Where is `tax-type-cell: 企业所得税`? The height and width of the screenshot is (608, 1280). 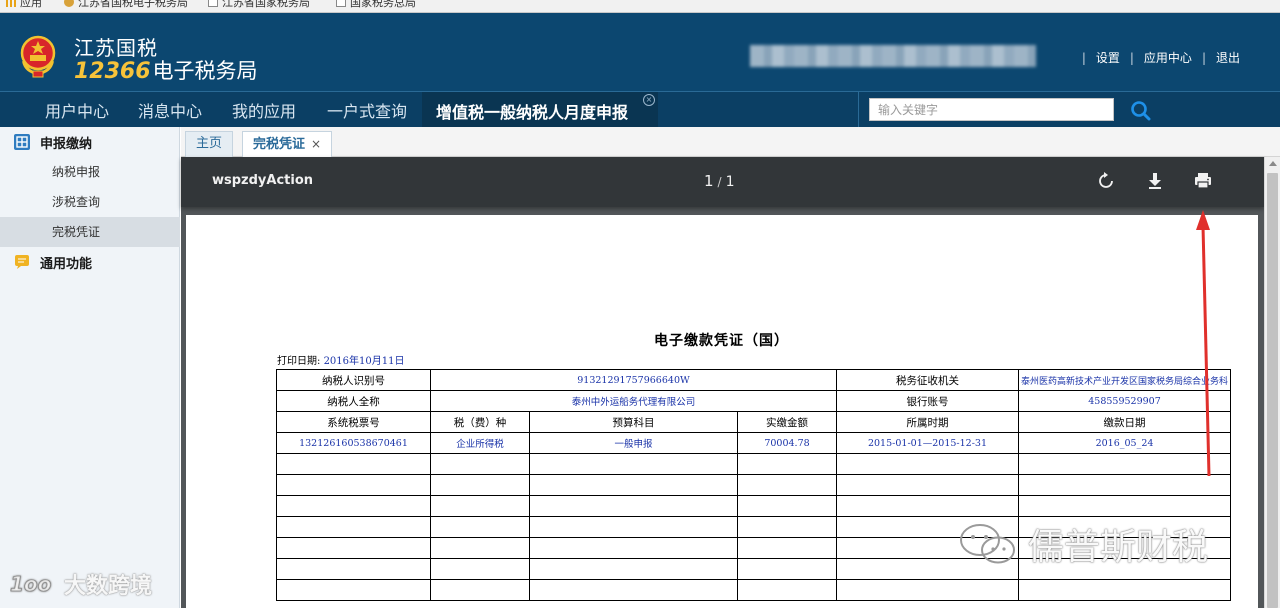 tax-type-cell: 企业所得税 is located at coordinates (480, 443).